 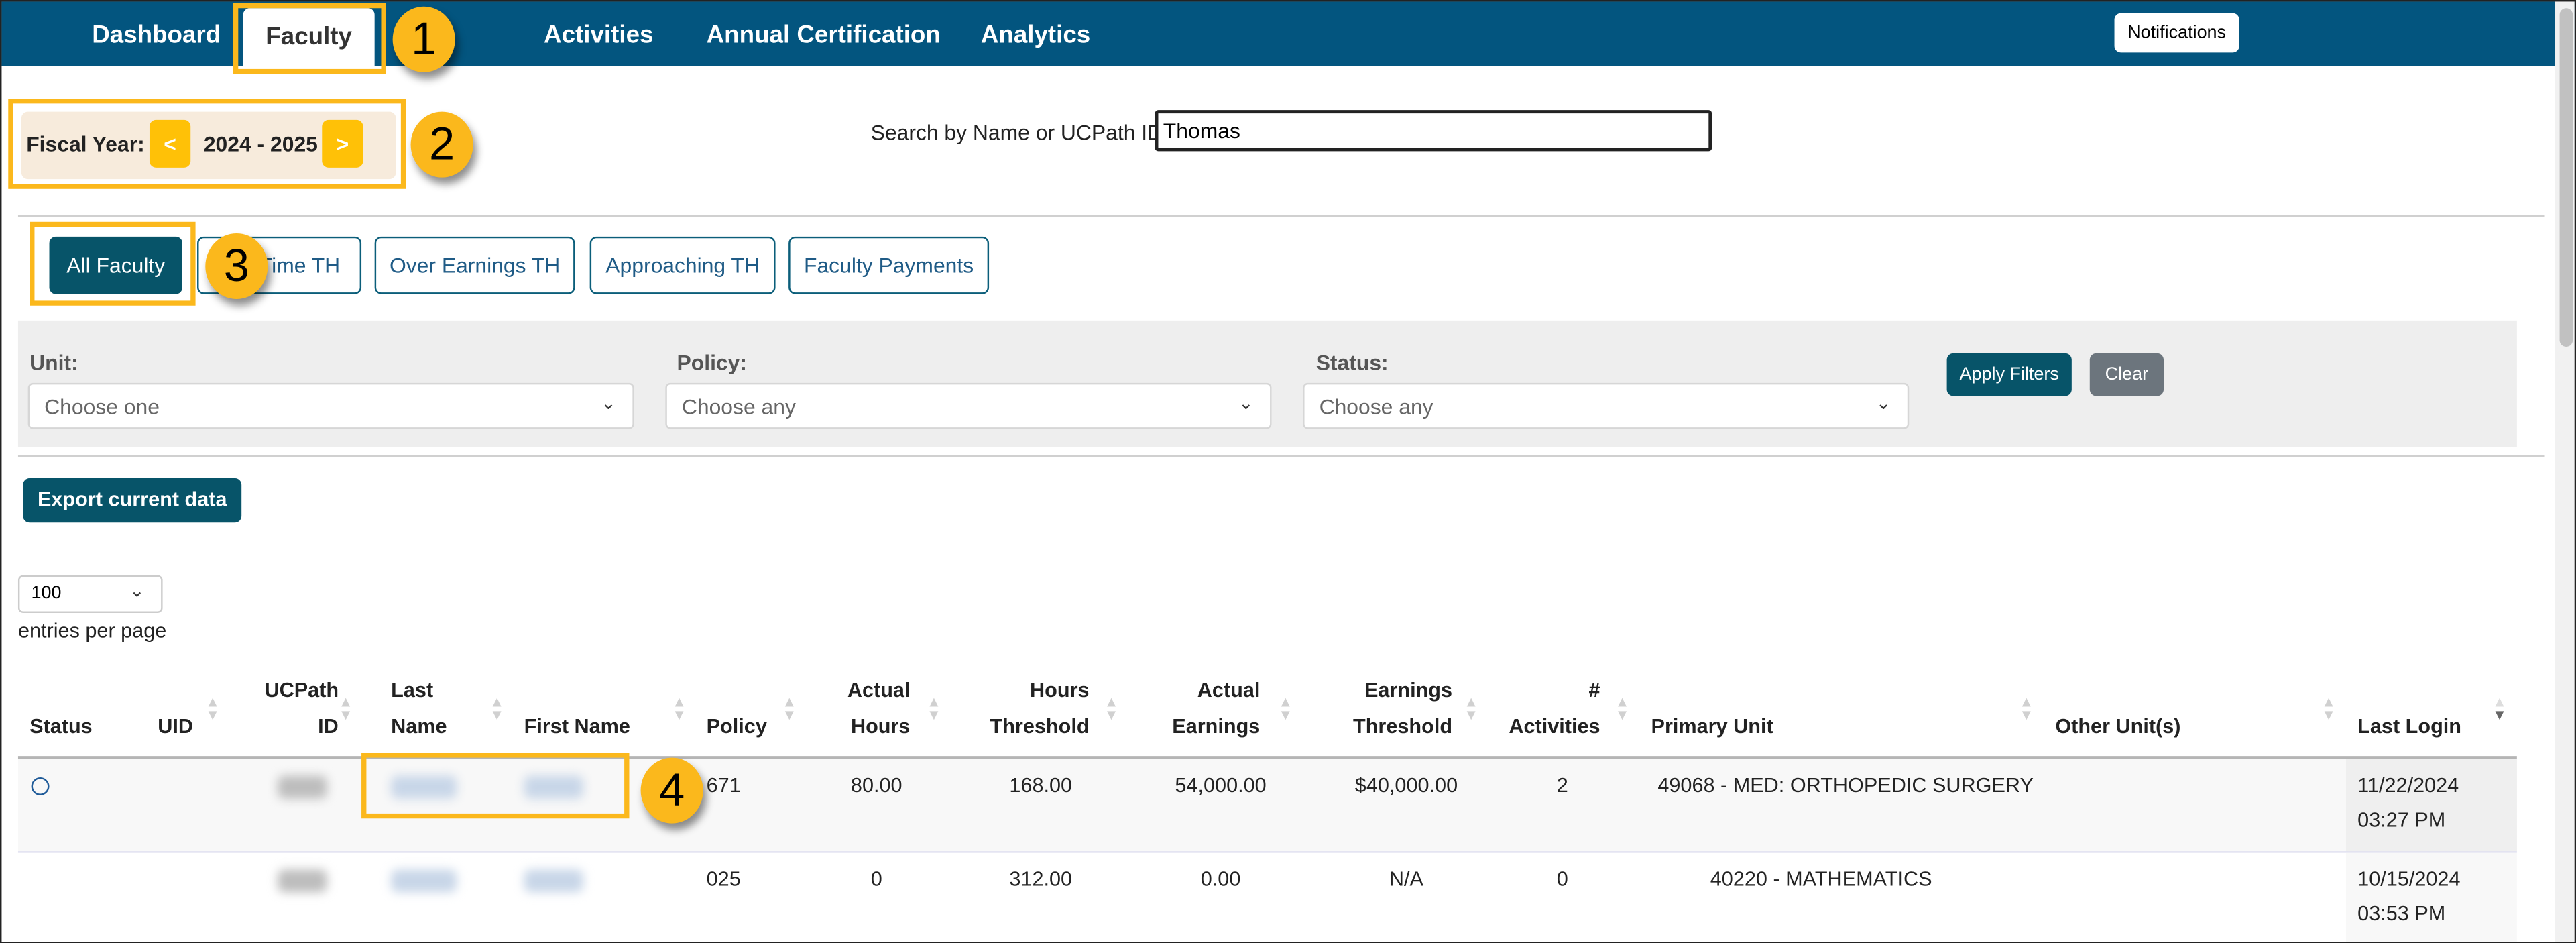 I want to click on column-header: UCPath ID, so click(x=301, y=708).